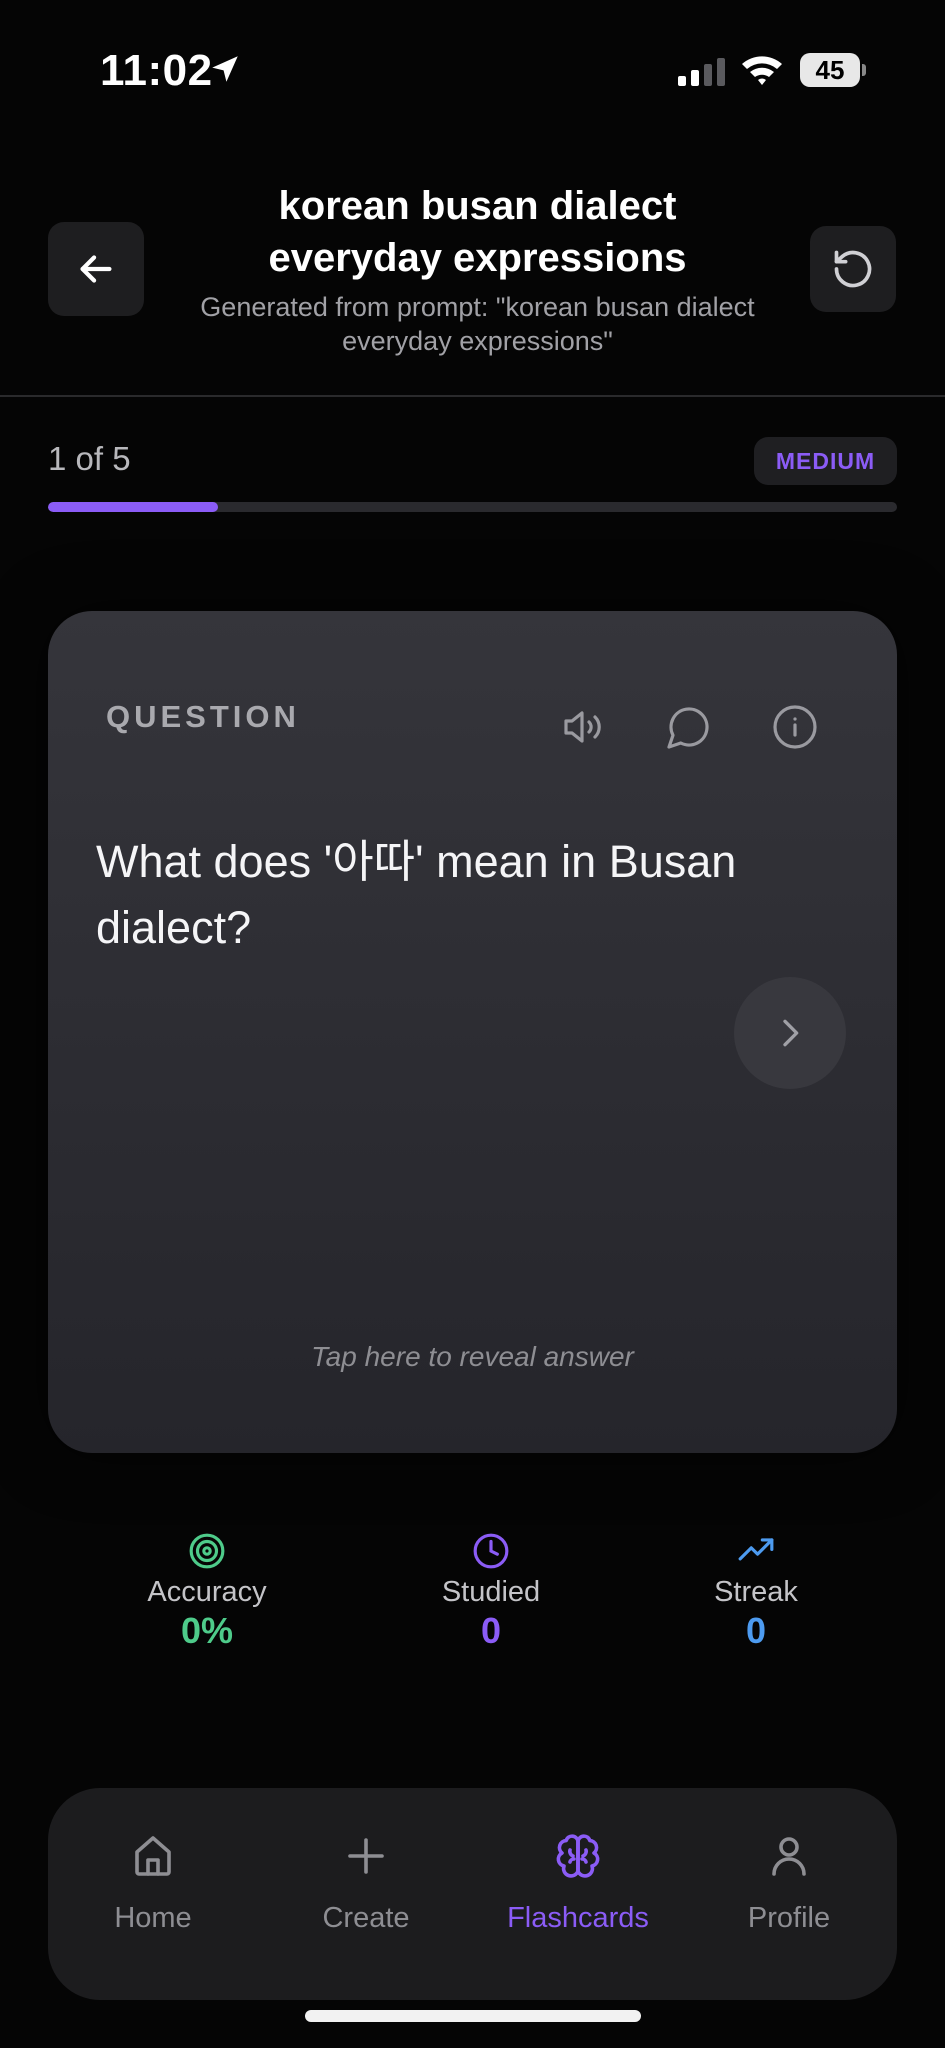  Describe the element at coordinates (203, 716) in the screenshot. I see `card-side-label: QUESTION` at that location.